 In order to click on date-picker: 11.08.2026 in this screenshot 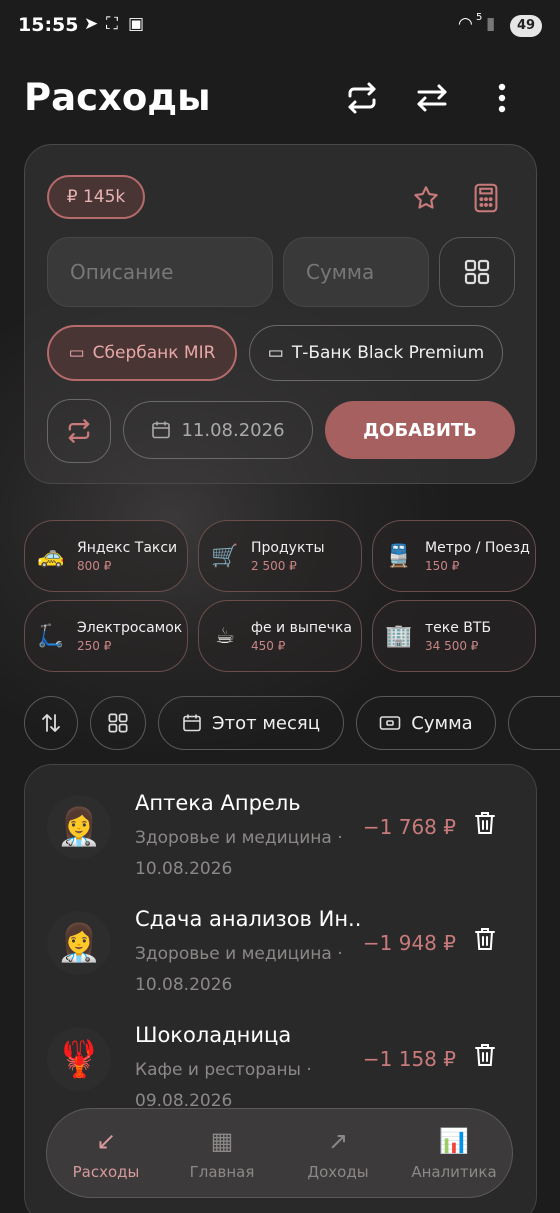, I will do `click(218, 430)`.